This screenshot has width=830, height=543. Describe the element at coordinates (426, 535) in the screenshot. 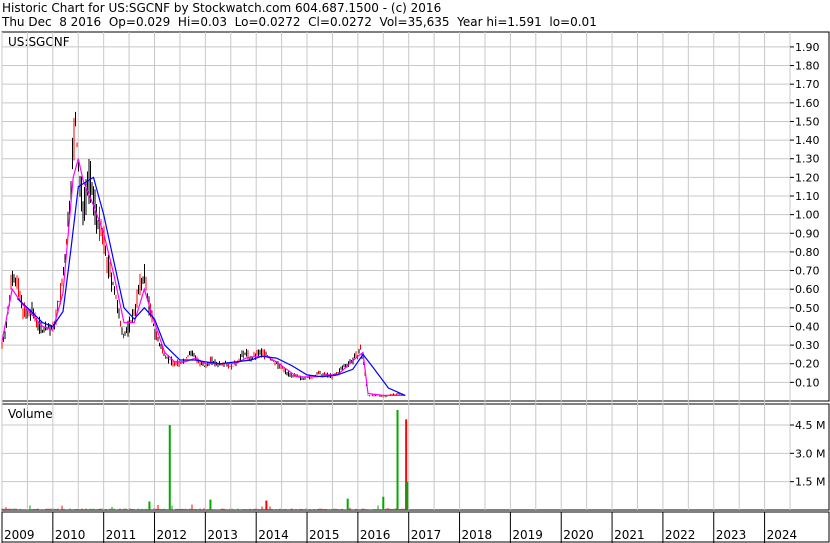

I see `x-tick-label: 2017` at that location.